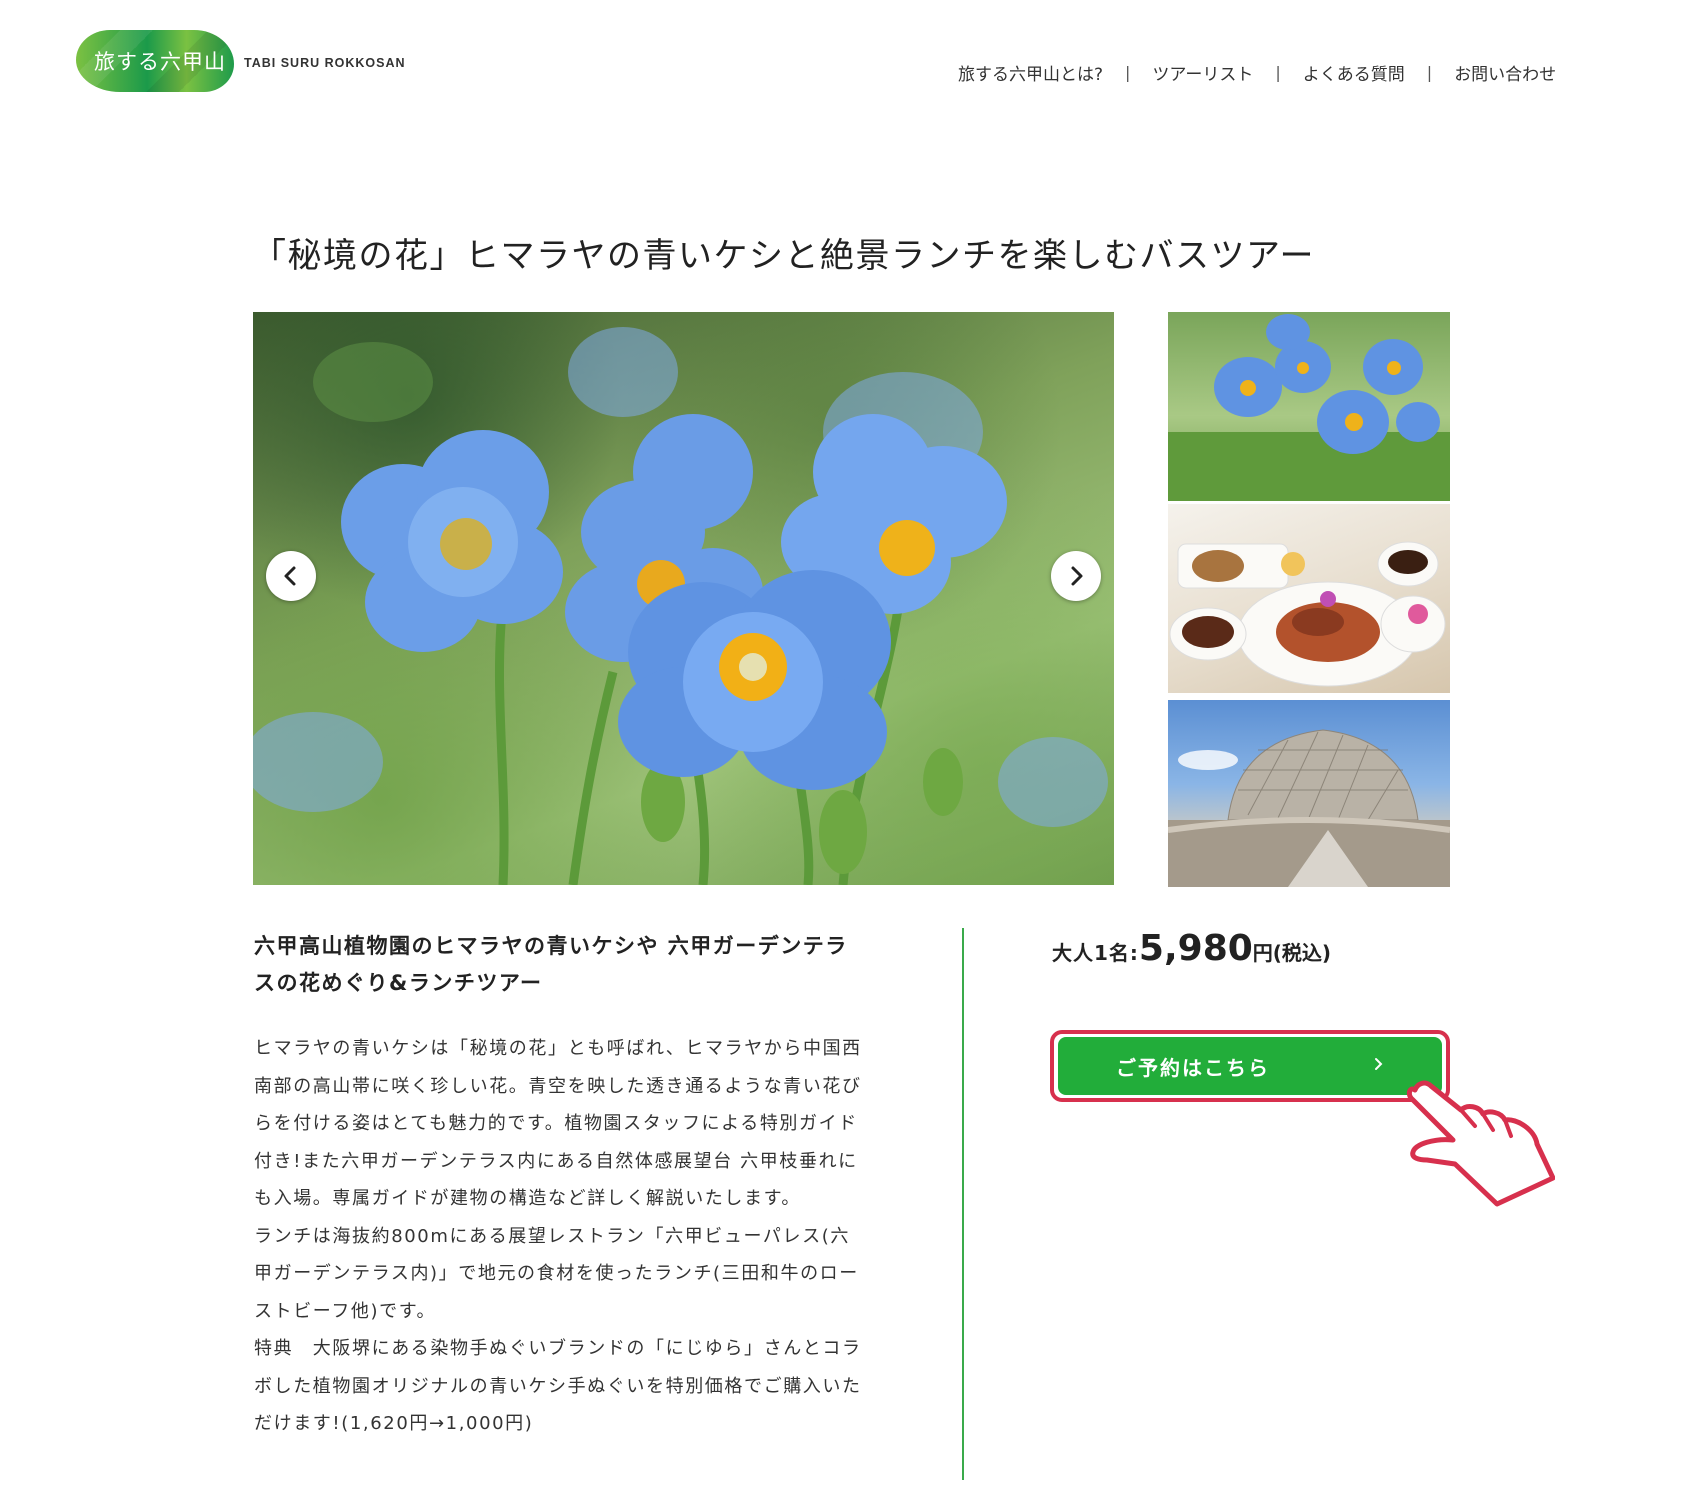 This screenshot has width=1704, height=1504. I want to click on tour-subtitle: 六甲高山植物園のヒマラヤの青いケシや 六甲ガーデンテラスの花めぐり&ランチツアー, so click(551, 964).